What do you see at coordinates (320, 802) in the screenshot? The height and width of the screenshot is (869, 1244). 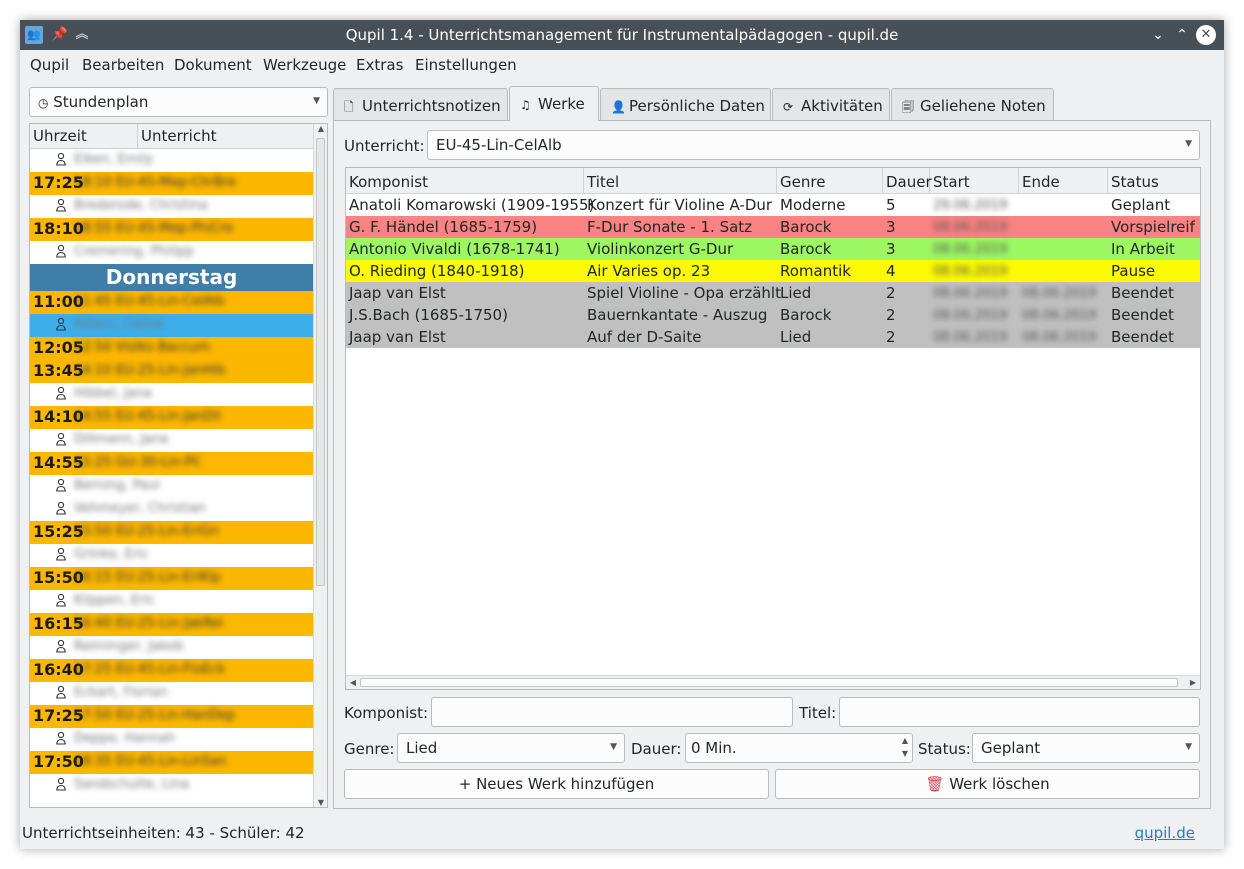 I see `scroll-down-icon: ▼` at bounding box center [320, 802].